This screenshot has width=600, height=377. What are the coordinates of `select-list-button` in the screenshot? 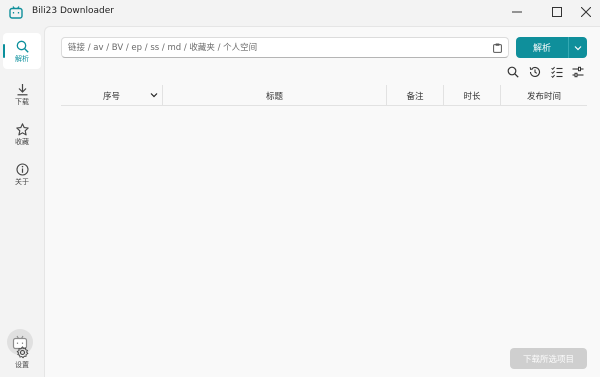 It's located at (557, 72).